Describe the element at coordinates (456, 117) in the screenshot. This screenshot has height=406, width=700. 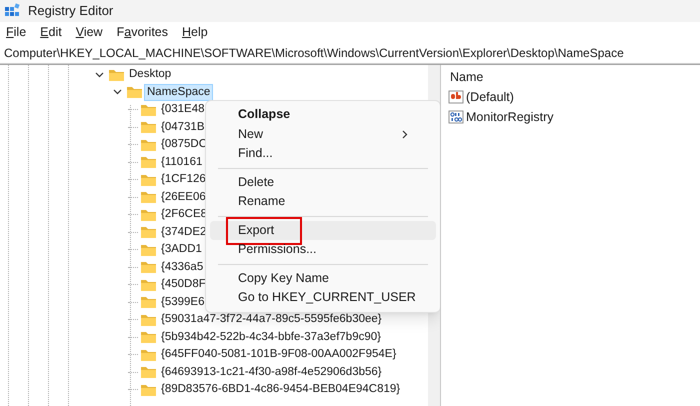
I see `binary-value-icon` at that location.